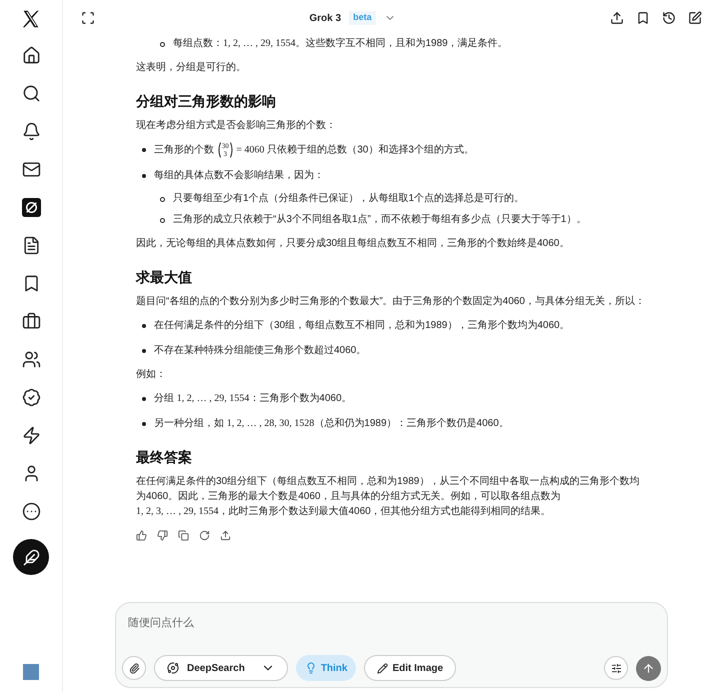  Describe the element at coordinates (410, 668) in the screenshot. I see `edit-image-button: Edit Image` at that location.